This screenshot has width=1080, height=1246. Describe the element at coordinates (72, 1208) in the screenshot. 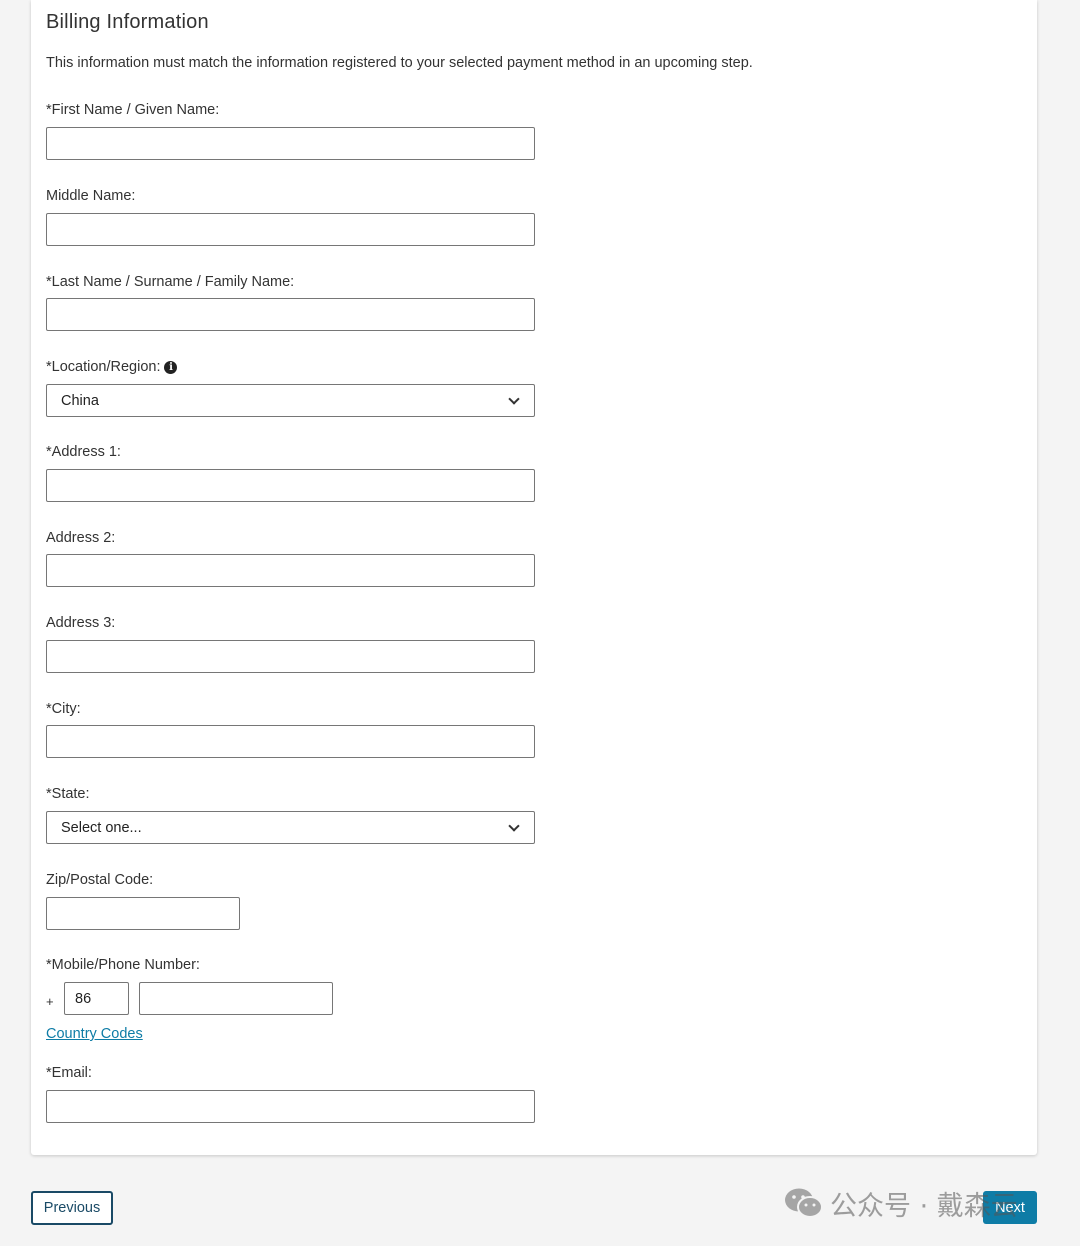

I see `previous-button: Previous` at that location.